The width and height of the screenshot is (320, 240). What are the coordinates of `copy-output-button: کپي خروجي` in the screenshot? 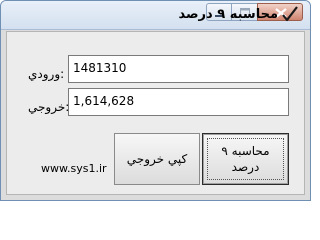 It's located at (157, 159).